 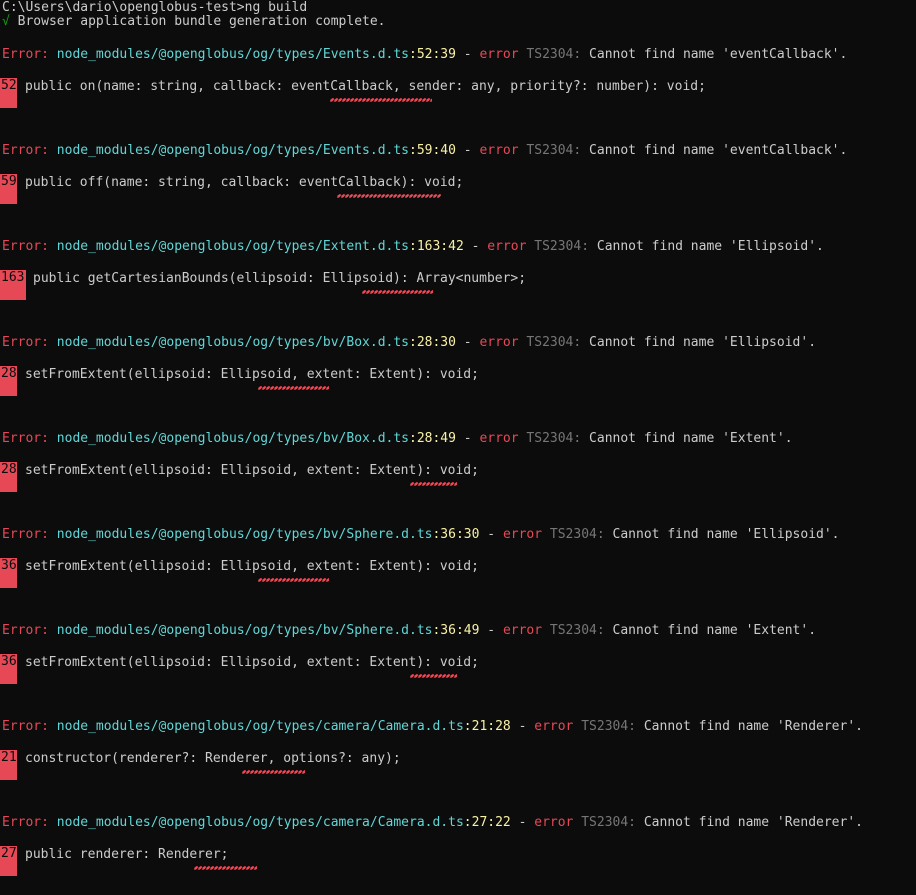 What do you see at coordinates (432, 150) in the screenshot?
I see `error-location: :59:40` at bounding box center [432, 150].